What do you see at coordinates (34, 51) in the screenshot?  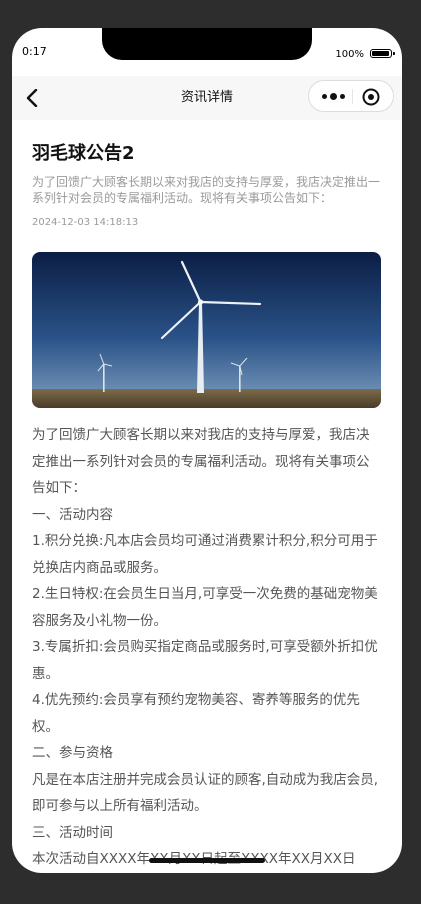 I see `status-time: 0:17` at bounding box center [34, 51].